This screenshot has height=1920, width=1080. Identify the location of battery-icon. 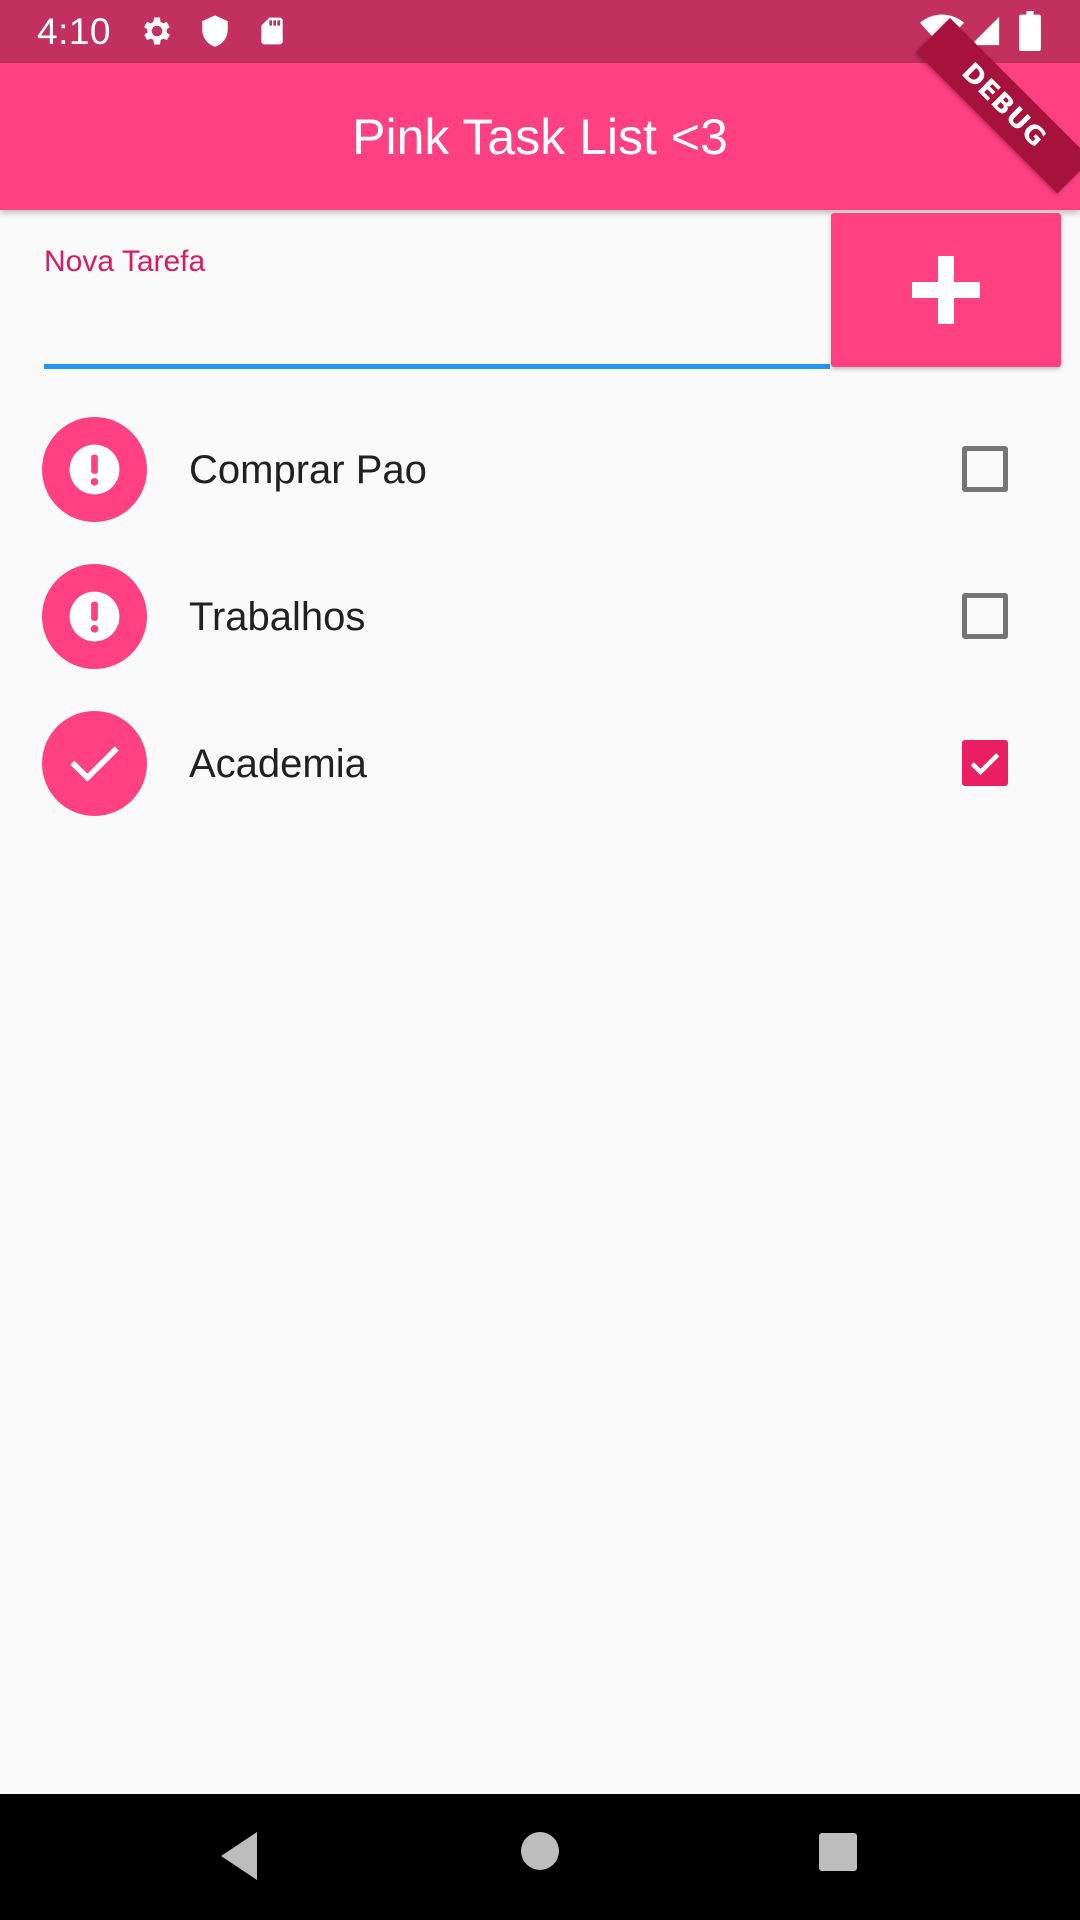
(1030, 33).